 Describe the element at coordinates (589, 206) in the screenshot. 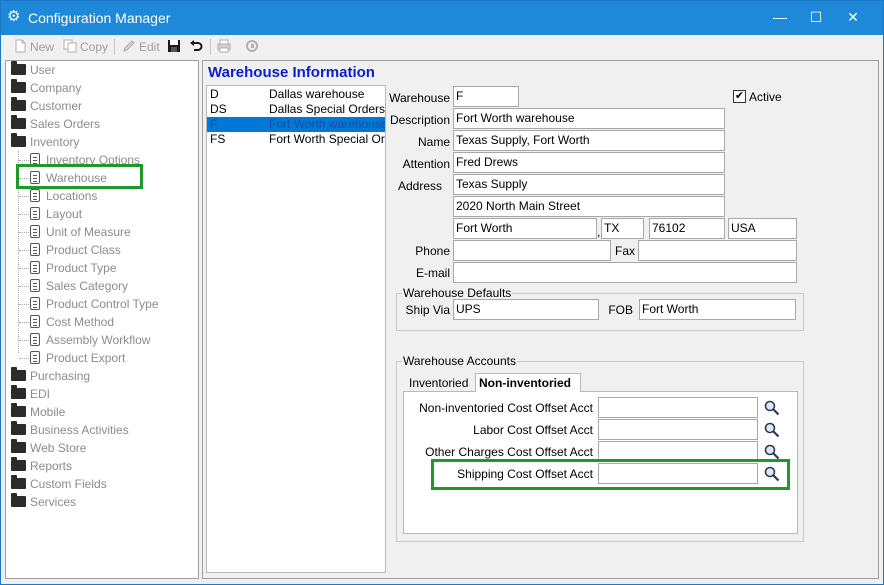

I see `address-line2-input: 2020 North Main Street` at that location.